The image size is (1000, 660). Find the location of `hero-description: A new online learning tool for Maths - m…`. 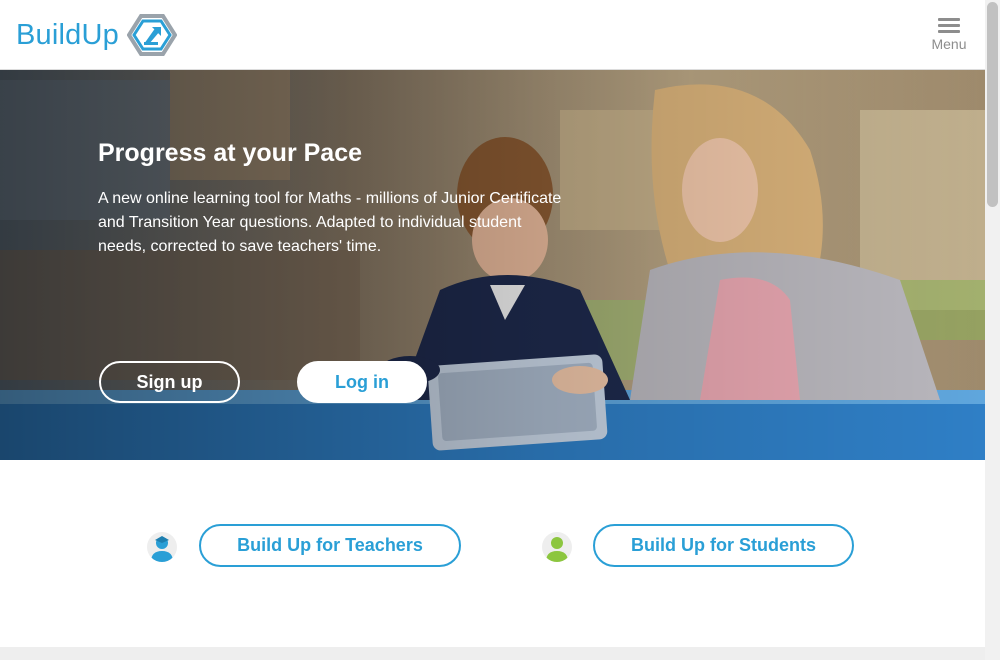

hero-description: A new online learning tool for Maths - m… is located at coordinates (330, 222).